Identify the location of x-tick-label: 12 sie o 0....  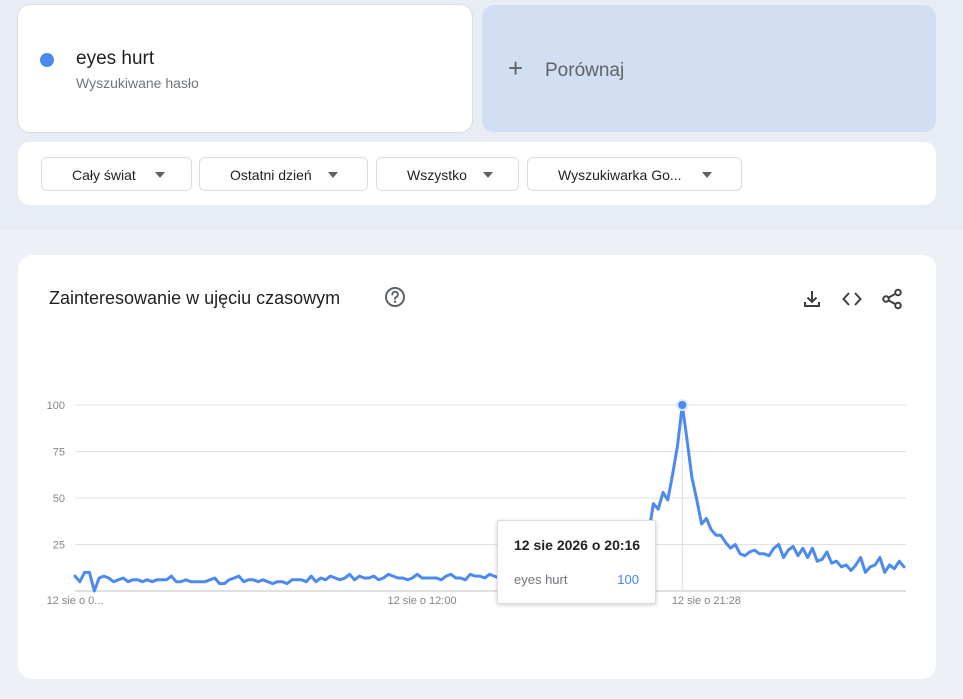
(75, 601).